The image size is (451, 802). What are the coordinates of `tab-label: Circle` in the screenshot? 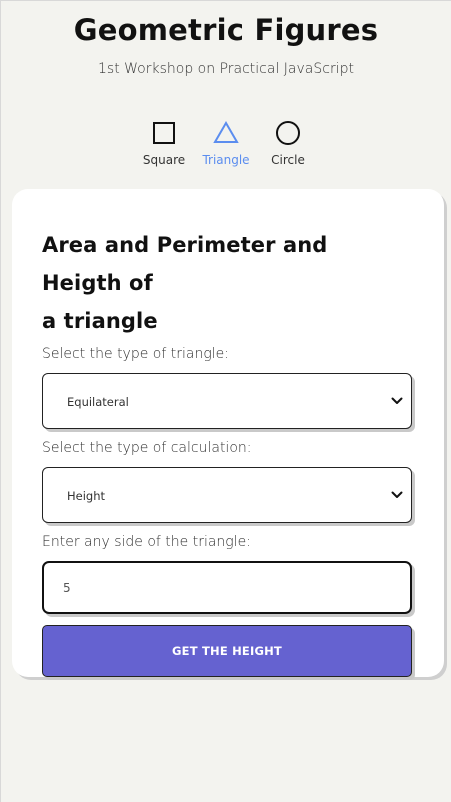 It's located at (288, 160).